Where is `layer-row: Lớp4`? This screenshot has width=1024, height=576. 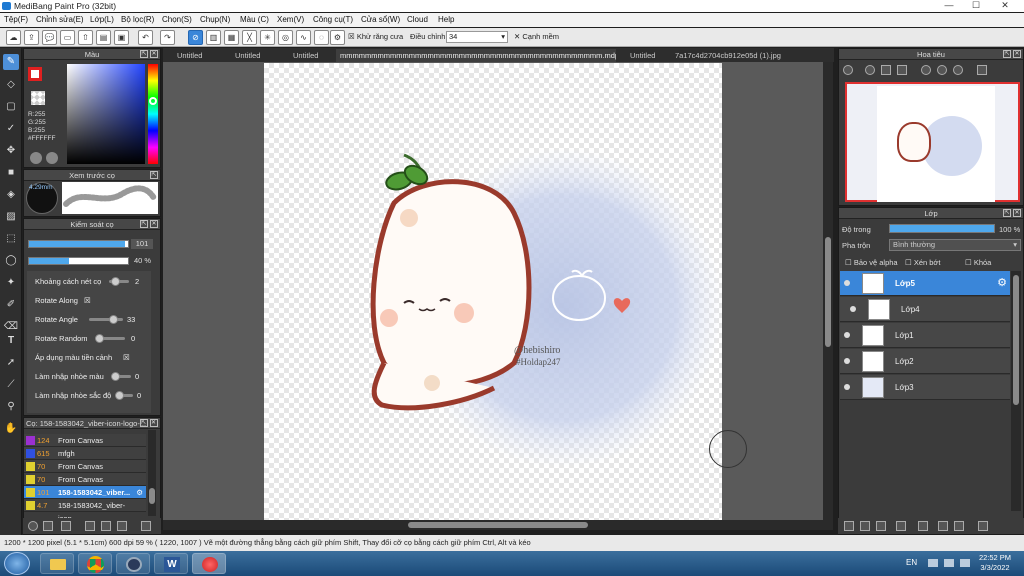
layer-row: Lớp4 is located at coordinates (925, 309).